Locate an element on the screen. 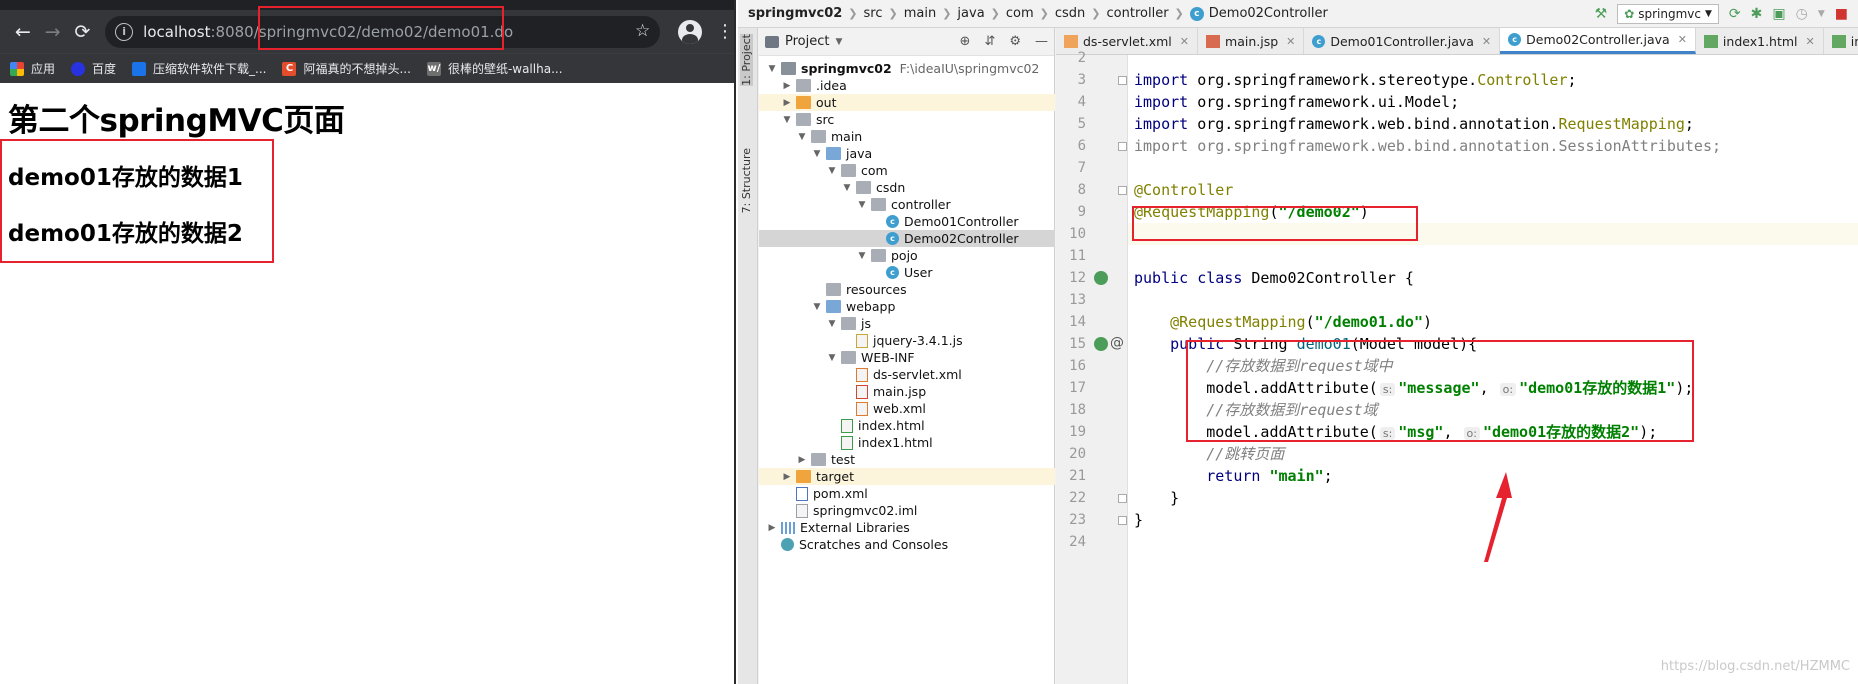  rerun-icon: ⟳ is located at coordinates (1735, 14).